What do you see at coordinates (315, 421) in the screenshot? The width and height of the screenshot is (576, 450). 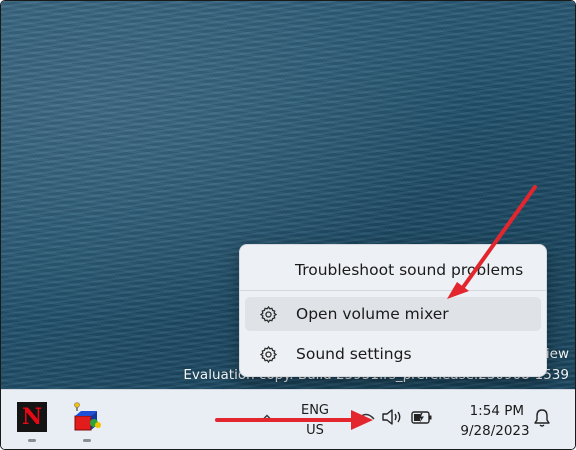 I see `language-indicator: ENG US` at bounding box center [315, 421].